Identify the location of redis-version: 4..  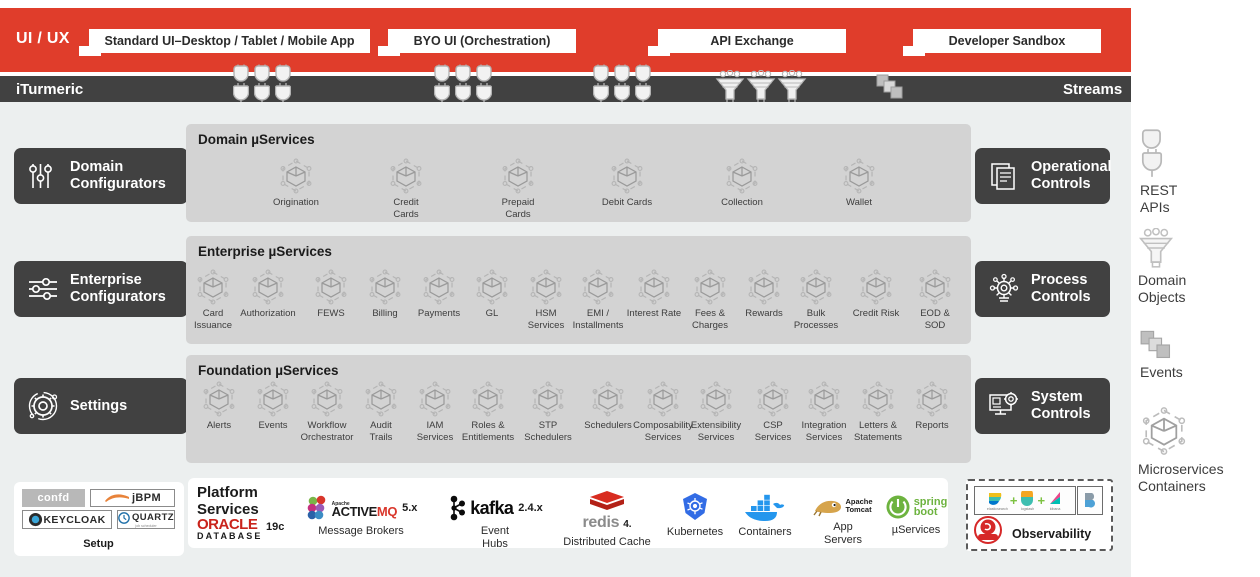
(627, 524).